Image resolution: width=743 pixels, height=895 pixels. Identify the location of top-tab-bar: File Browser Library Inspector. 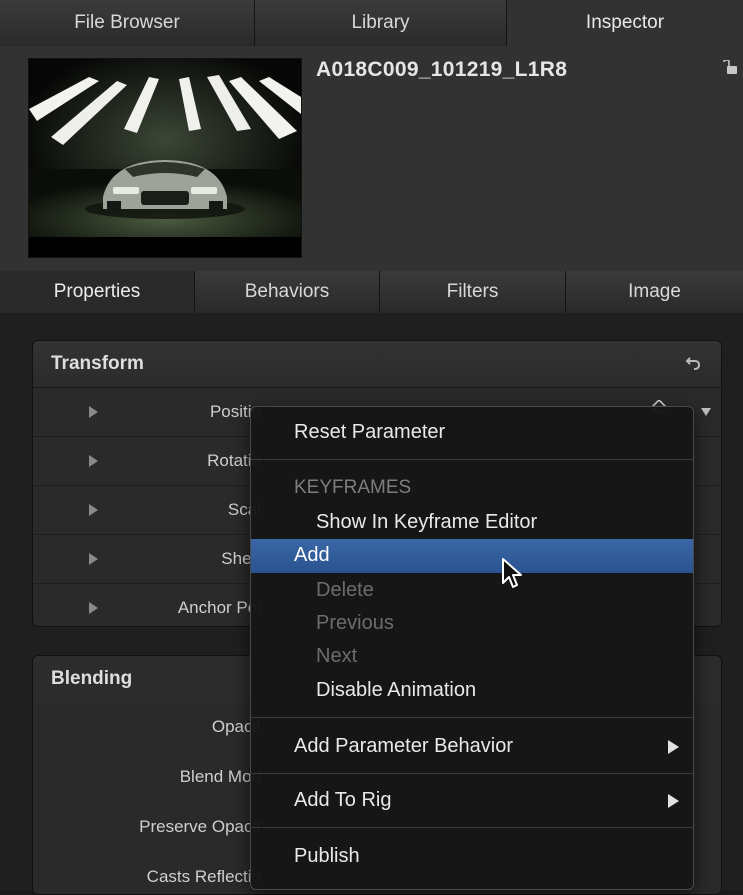
(371, 23).